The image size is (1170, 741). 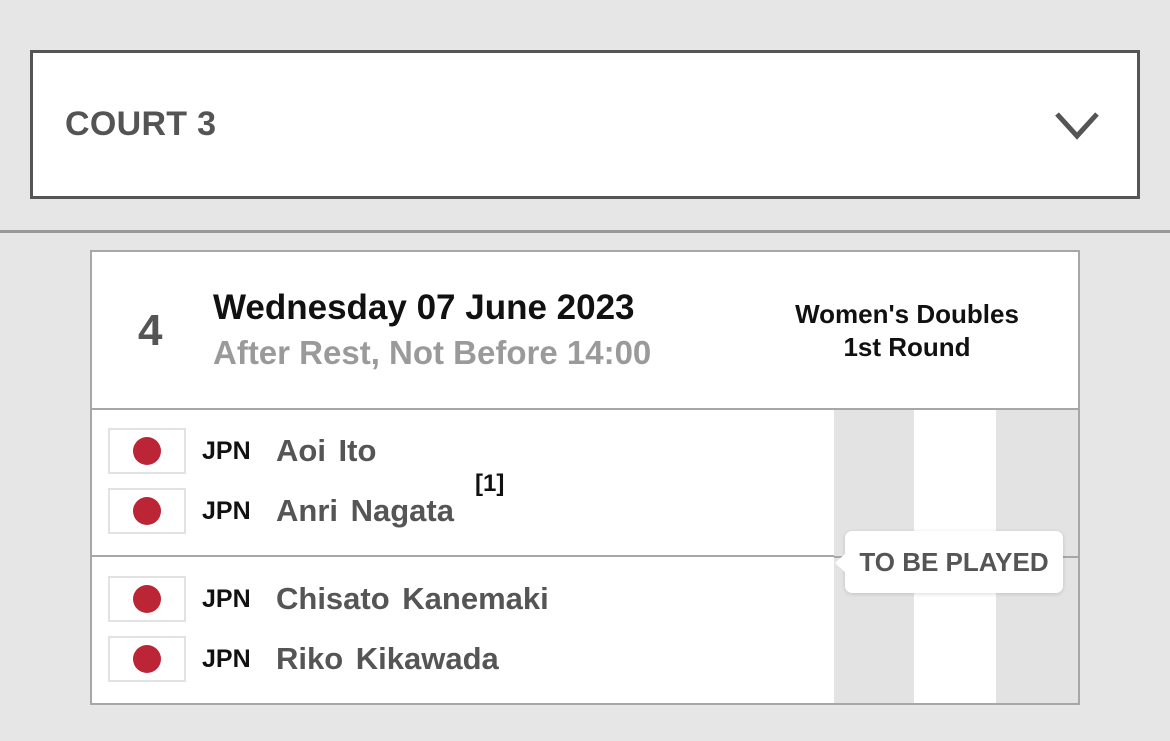 I want to click on event-round: 1st Round, so click(x=907, y=347).